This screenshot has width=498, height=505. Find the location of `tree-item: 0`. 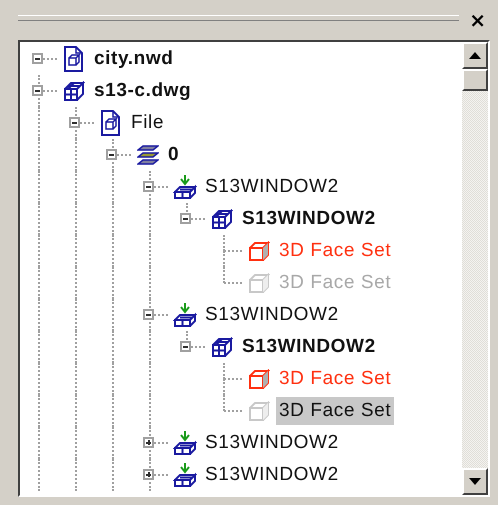

tree-item: 0 is located at coordinates (173, 155).